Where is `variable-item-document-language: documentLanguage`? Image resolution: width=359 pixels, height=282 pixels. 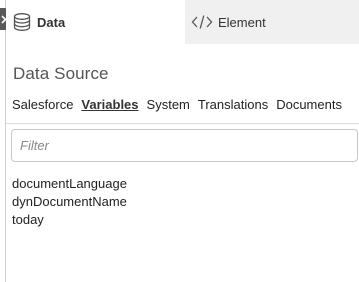
variable-item-document-language: documentLanguage is located at coordinates (69, 184).